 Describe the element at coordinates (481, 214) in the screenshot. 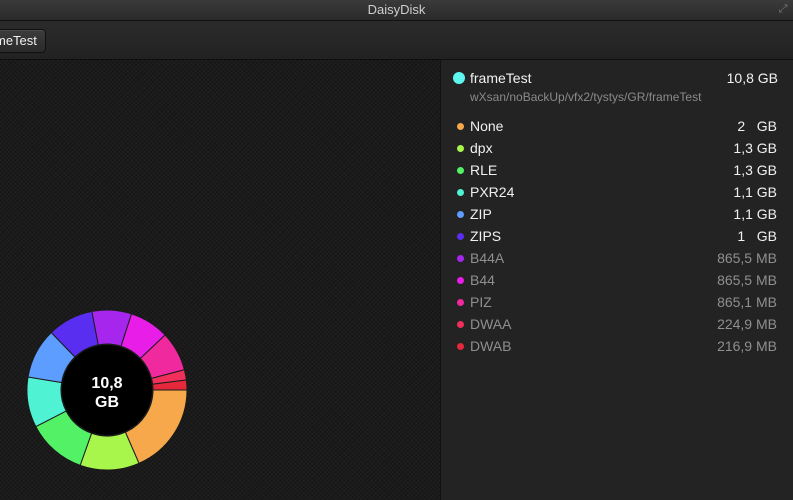

I see `item-name: ZIP` at that location.